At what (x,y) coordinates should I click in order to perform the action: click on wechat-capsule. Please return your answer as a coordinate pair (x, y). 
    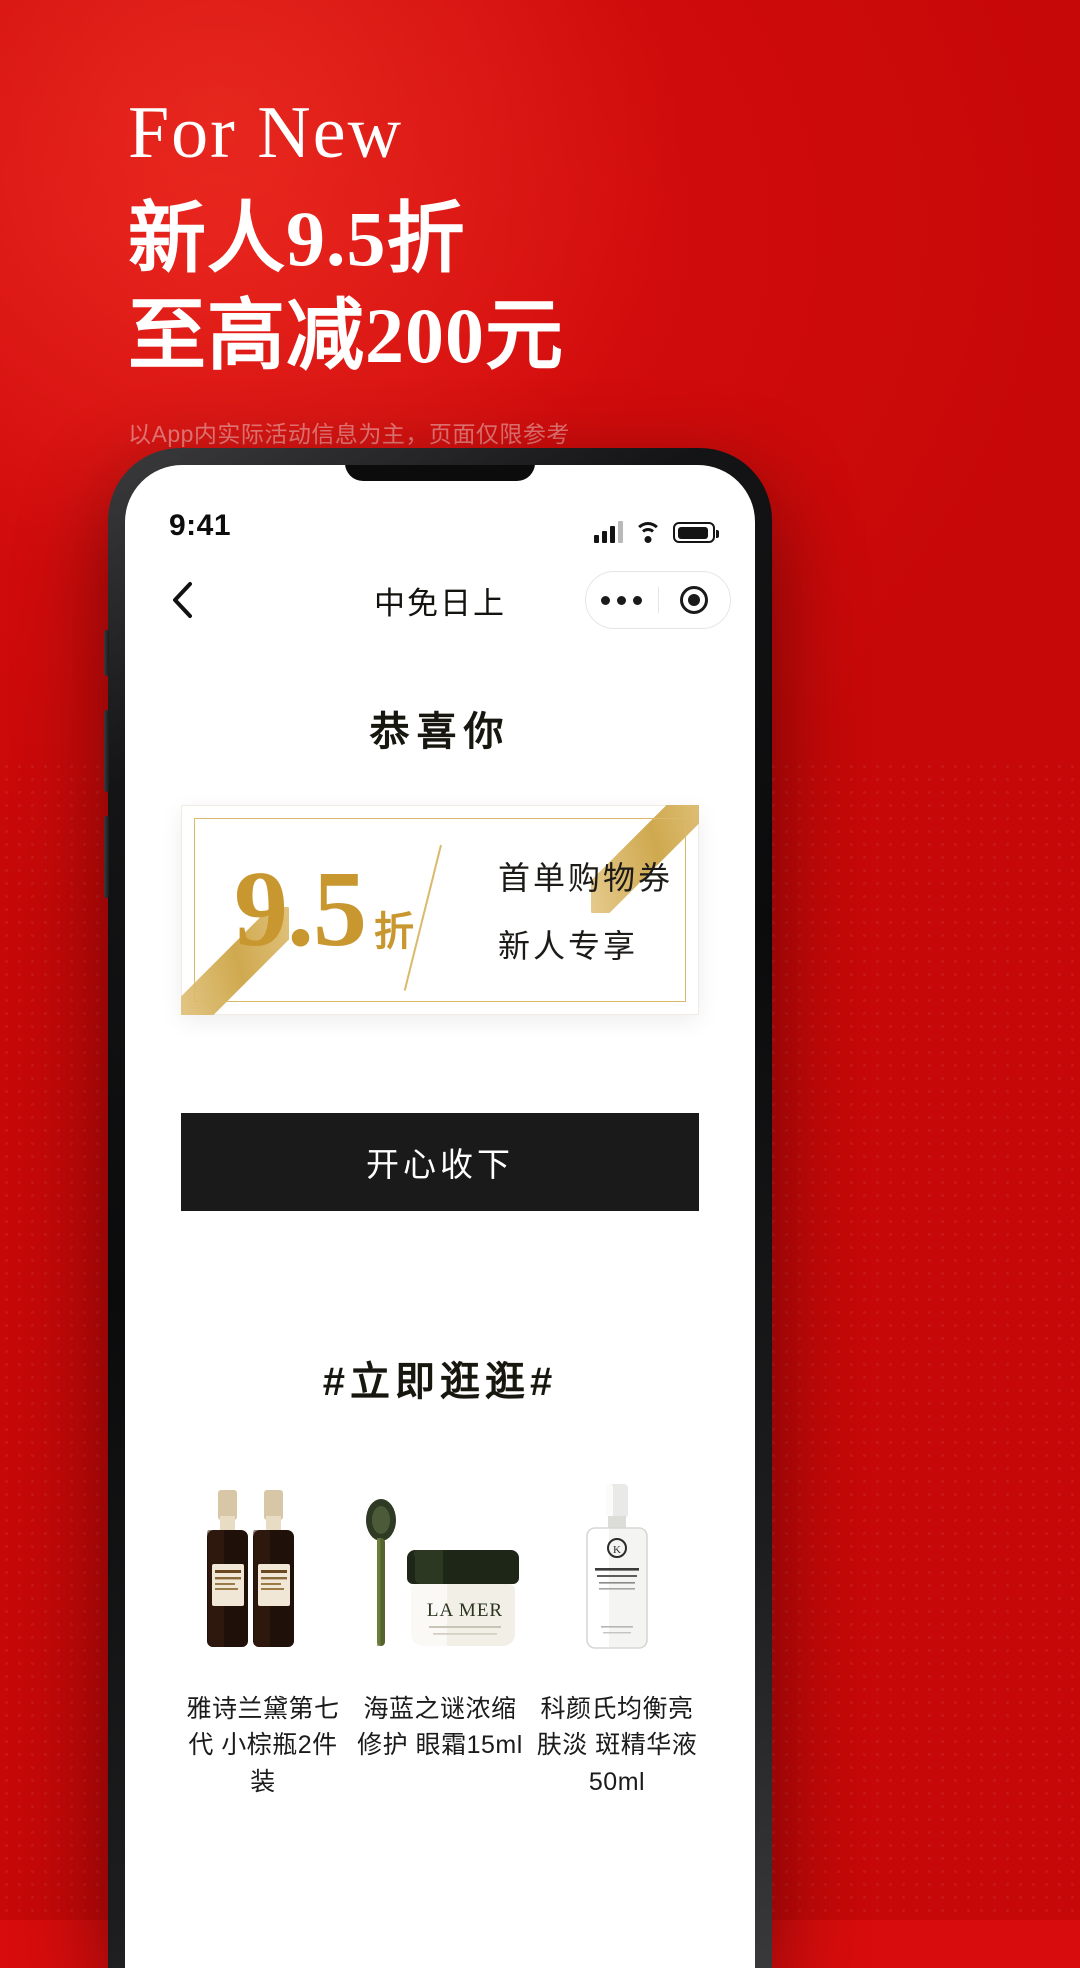
    Looking at the image, I should click on (658, 600).